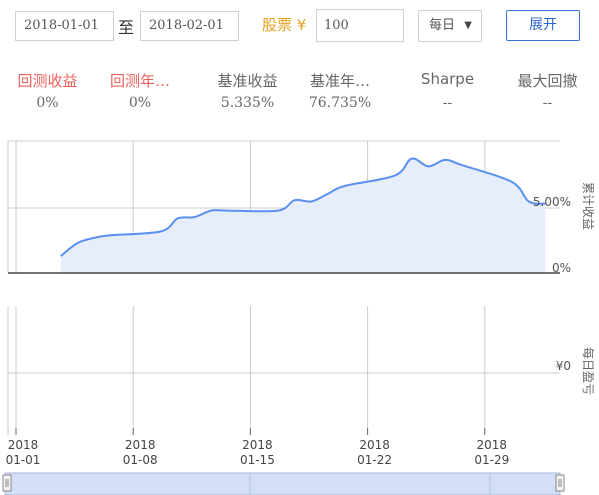 The image size is (599, 495). What do you see at coordinates (340, 103) in the screenshot?
I see `stat-value: 76.735%` at bounding box center [340, 103].